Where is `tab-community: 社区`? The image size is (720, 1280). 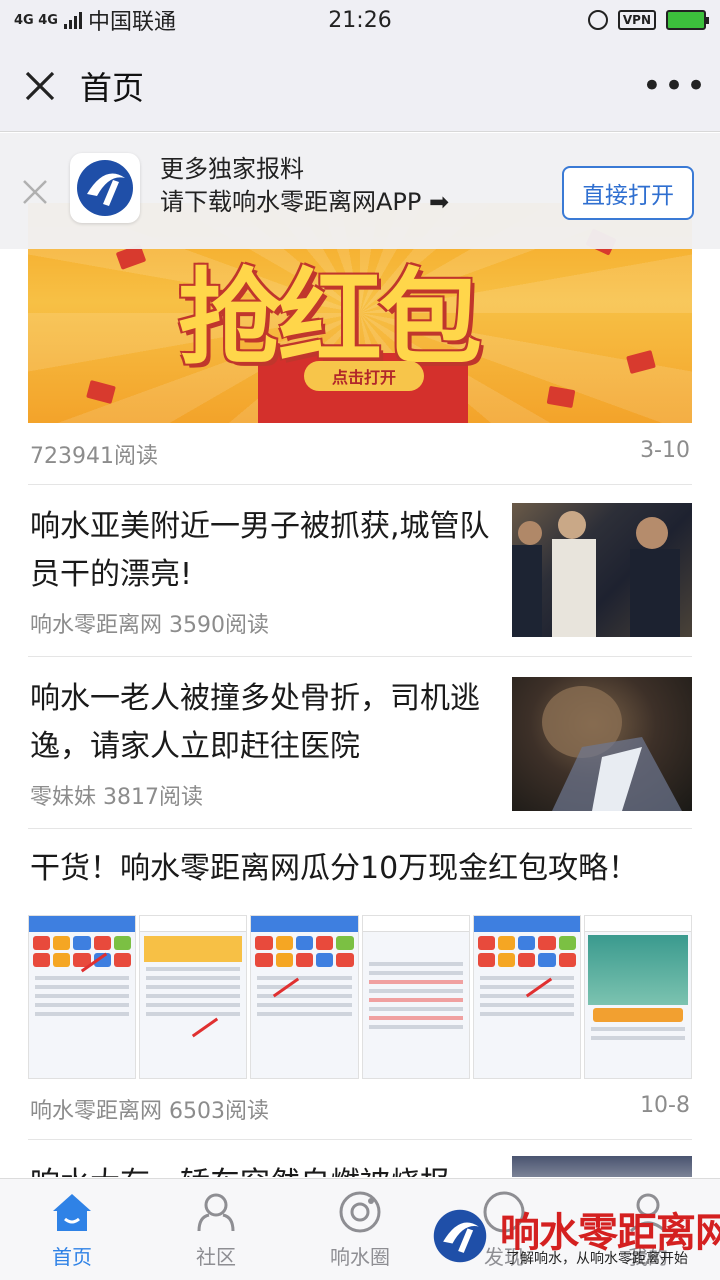
tab-community: 社区 is located at coordinates (216, 1229).